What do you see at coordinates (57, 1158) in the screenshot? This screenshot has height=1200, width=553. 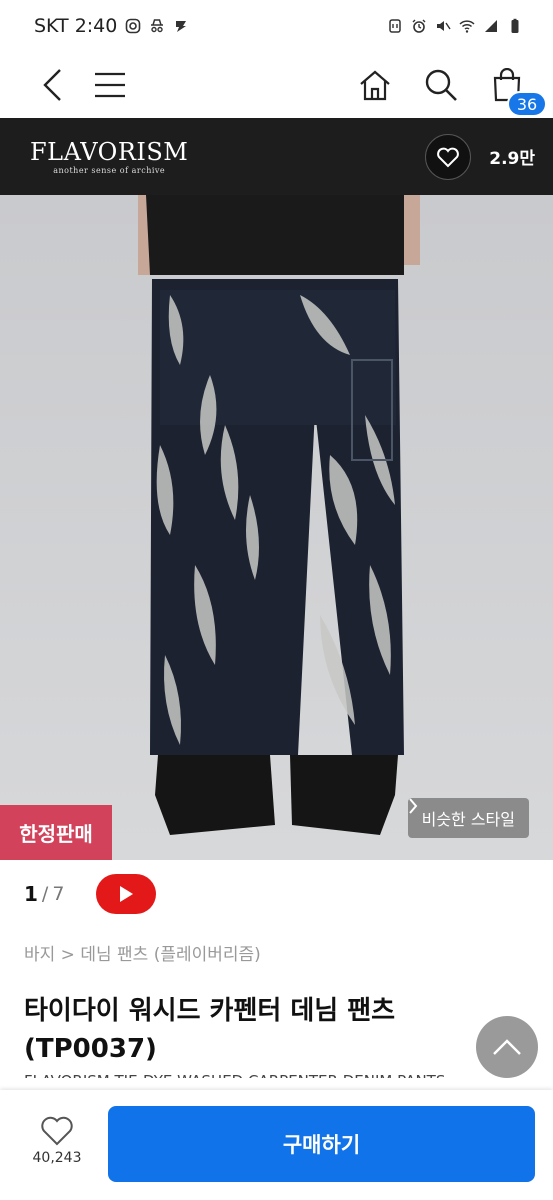 I see `wishlist-count: 40,243` at bounding box center [57, 1158].